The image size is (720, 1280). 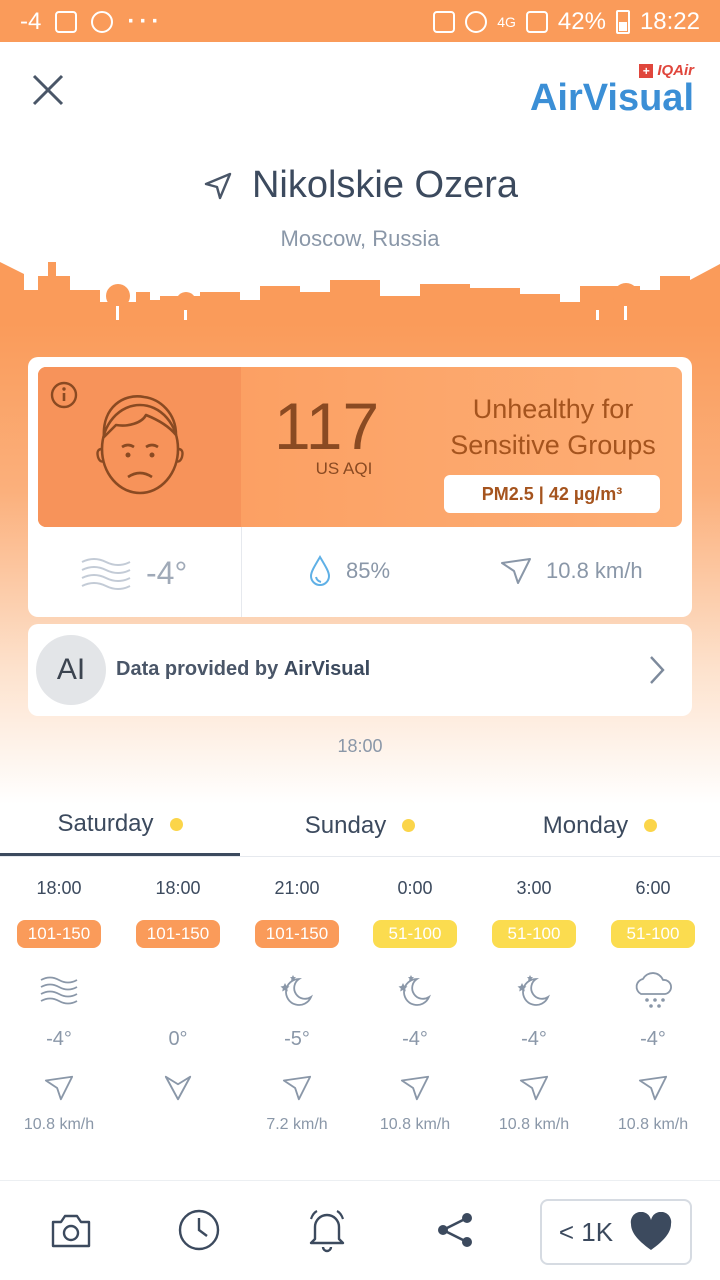 What do you see at coordinates (536, 22) in the screenshot?
I see `signal-icon` at bounding box center [536, 22].